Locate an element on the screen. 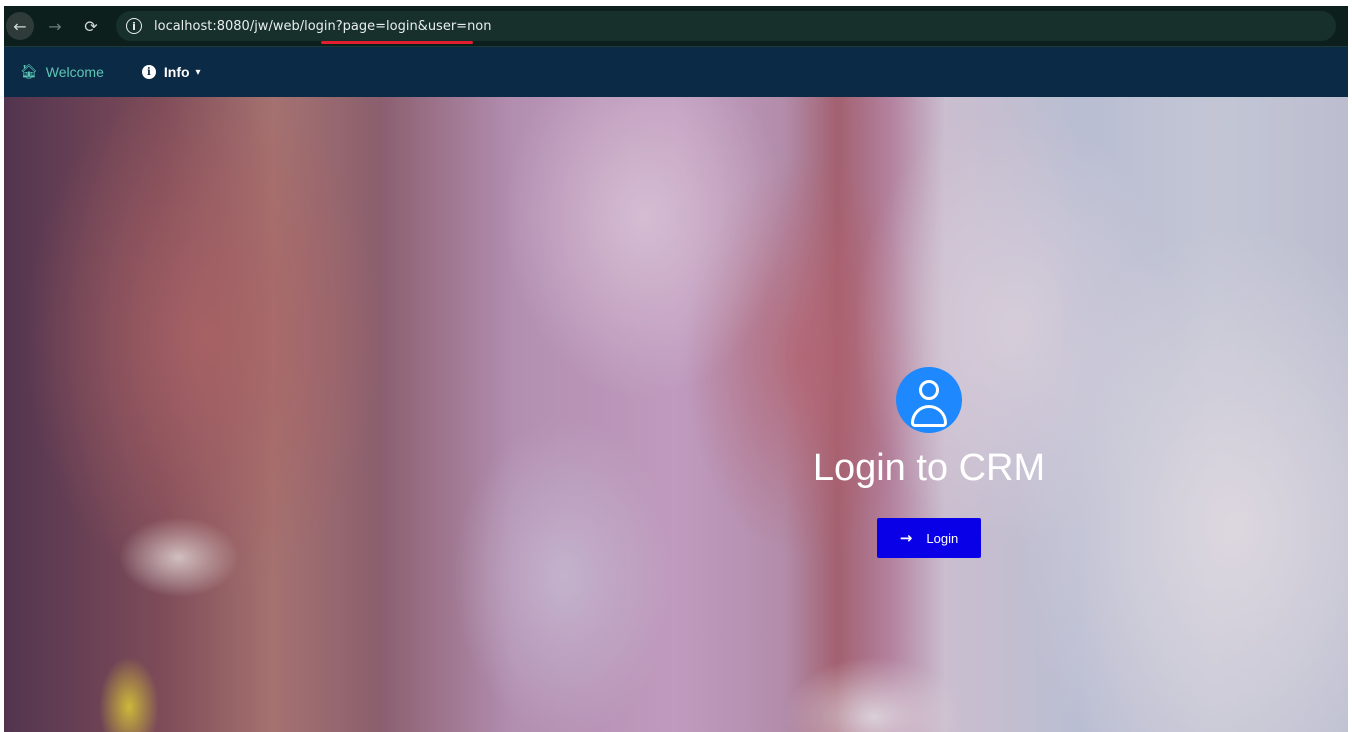 Image resolution: width=1352 pixels, height=732 pixels. login-panel: Login to CRM → Login is located at coordinates (929, 462).